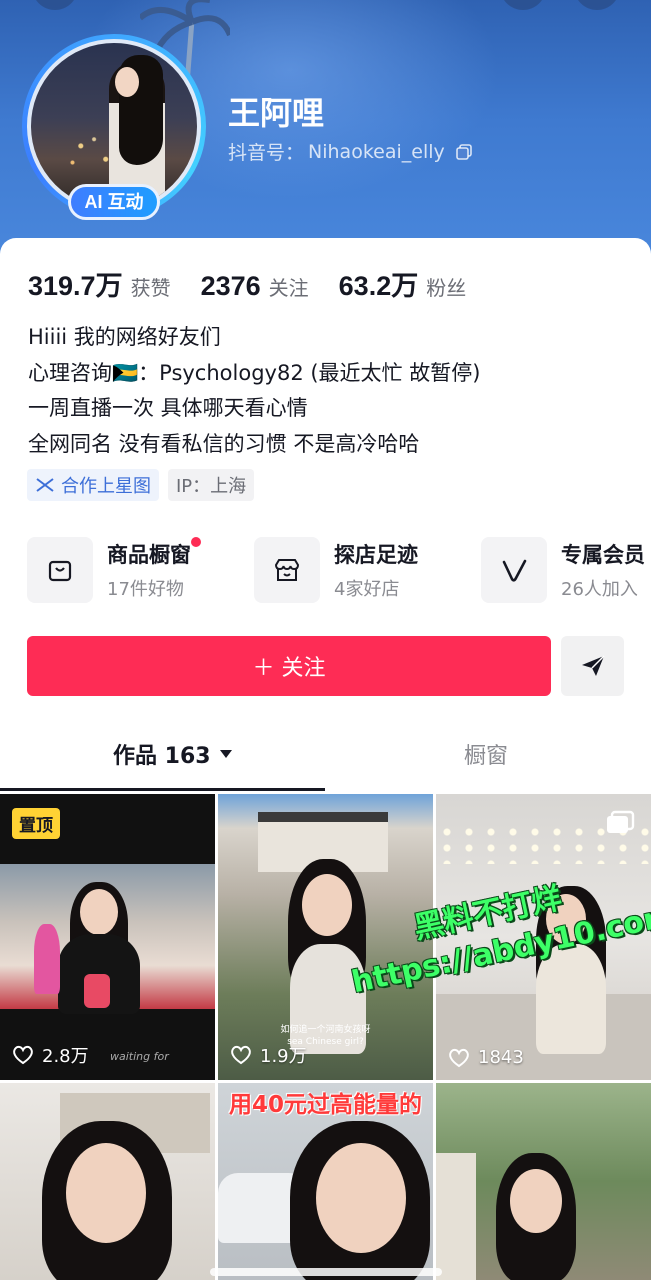 This screenshot has height=1280, width=651. Describe the element at coordinates (376, 151) in the screenshot. I see `douyin-id-value: Nihaokeai_elly` at that location.